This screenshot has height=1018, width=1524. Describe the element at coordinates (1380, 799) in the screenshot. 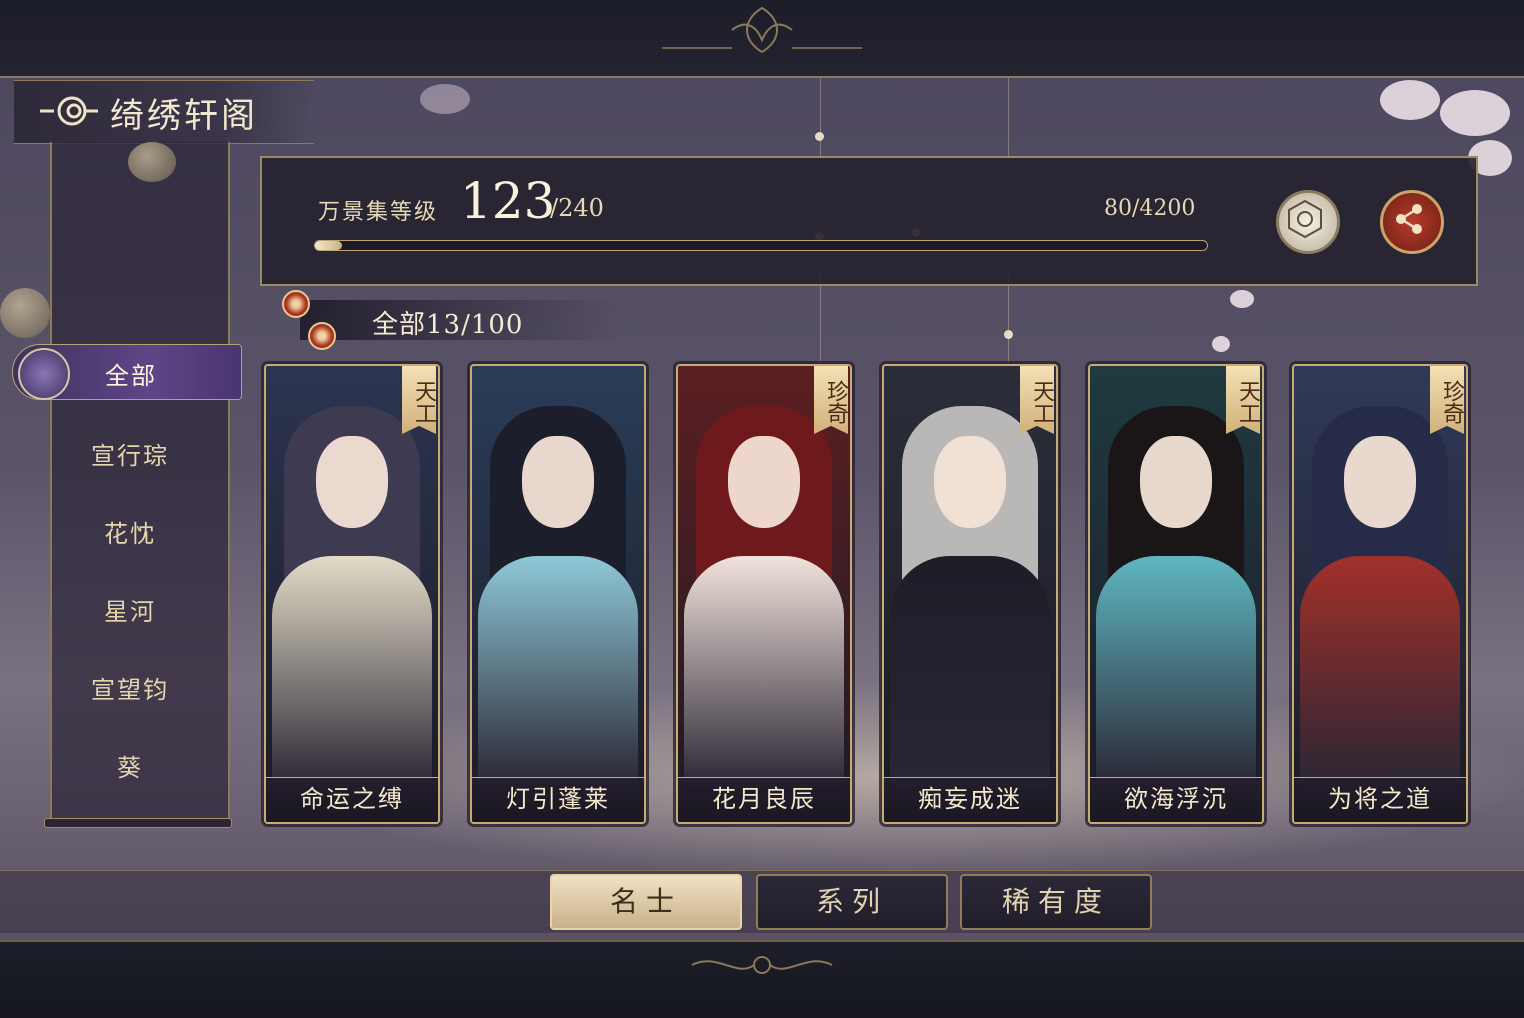

I see `card-name: 为将之道` at that location.